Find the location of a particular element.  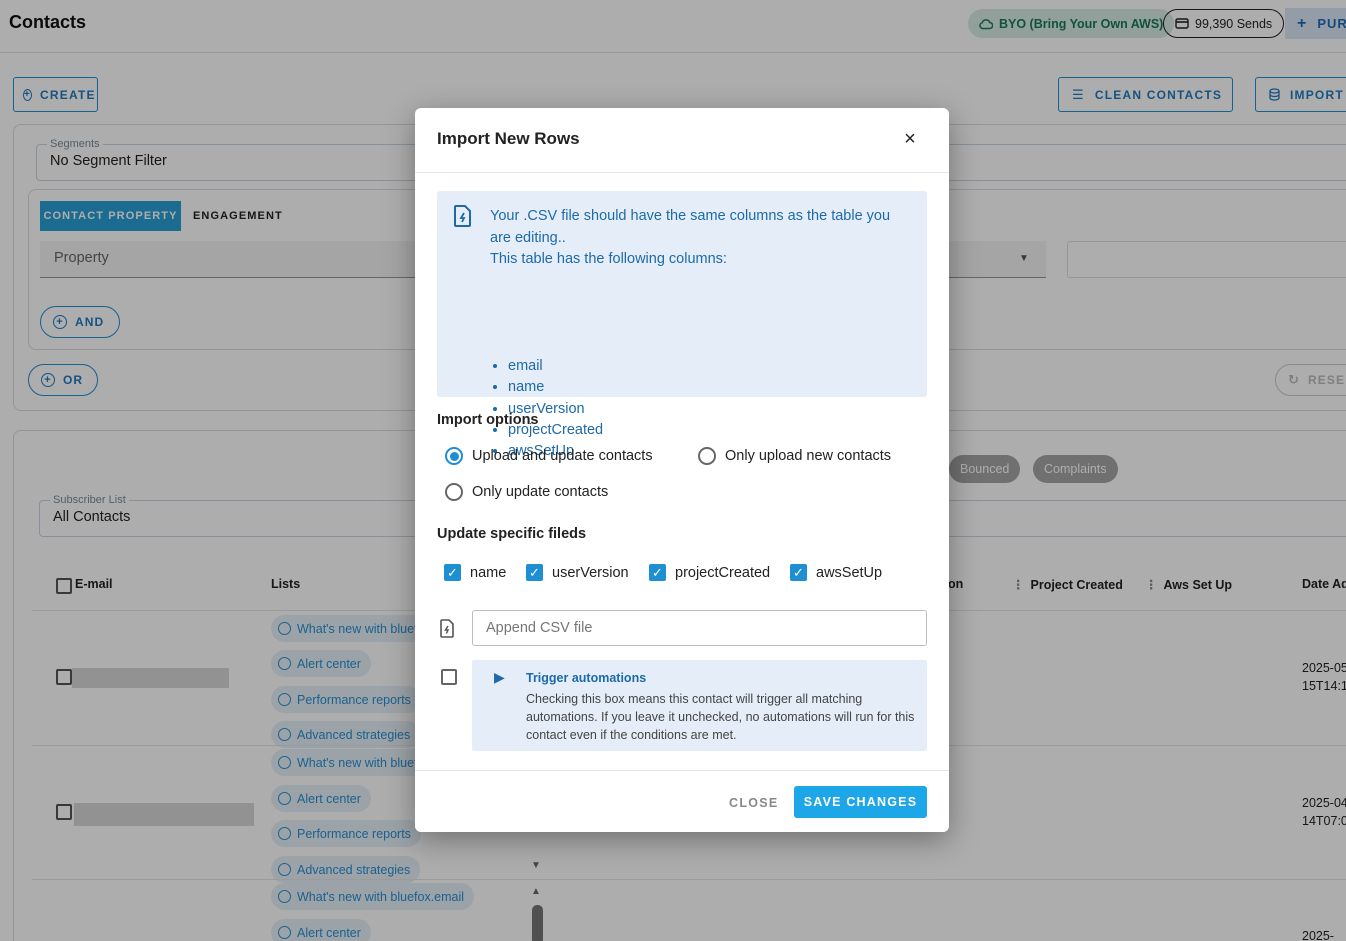

field-label: userVersion is located at coordinates (590, 572).